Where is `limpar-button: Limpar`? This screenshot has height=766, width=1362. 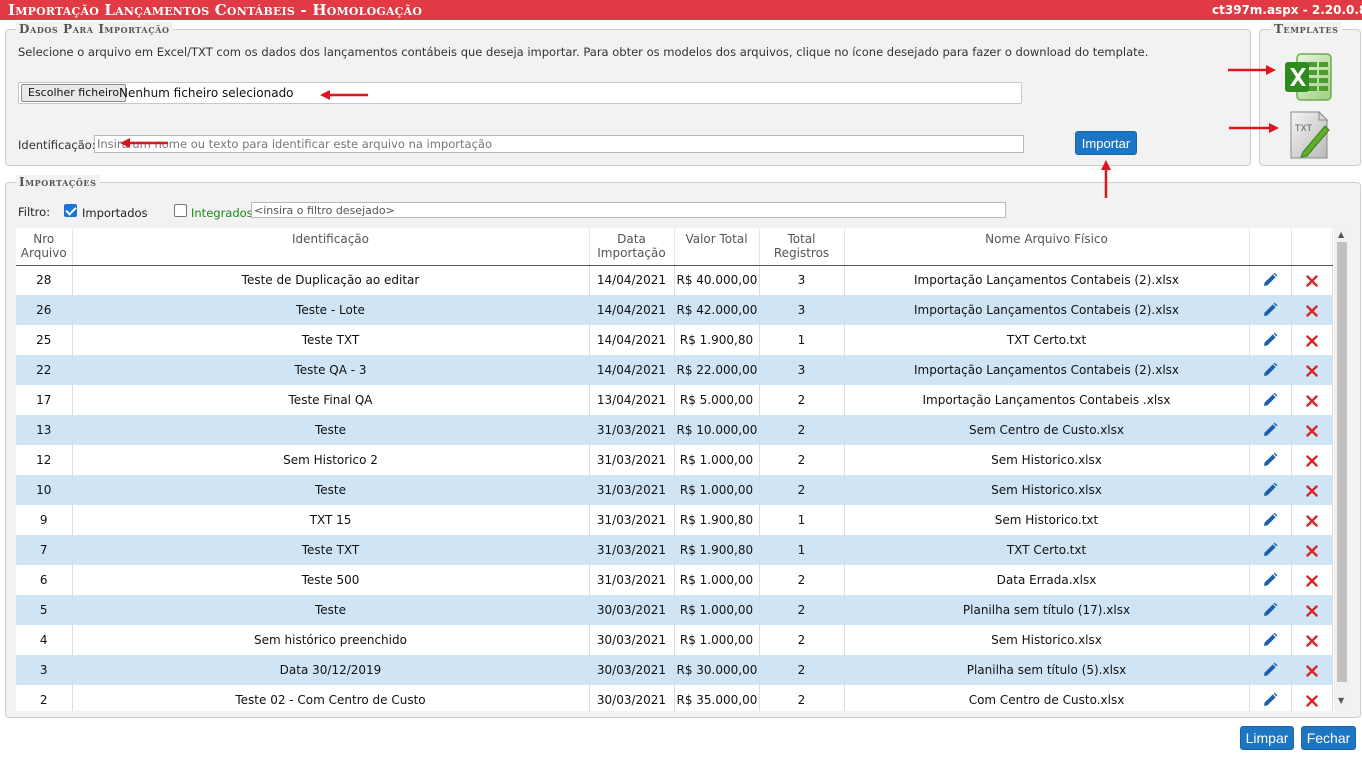 limpar-button: Limpar is located at coordinates (1267, 738).